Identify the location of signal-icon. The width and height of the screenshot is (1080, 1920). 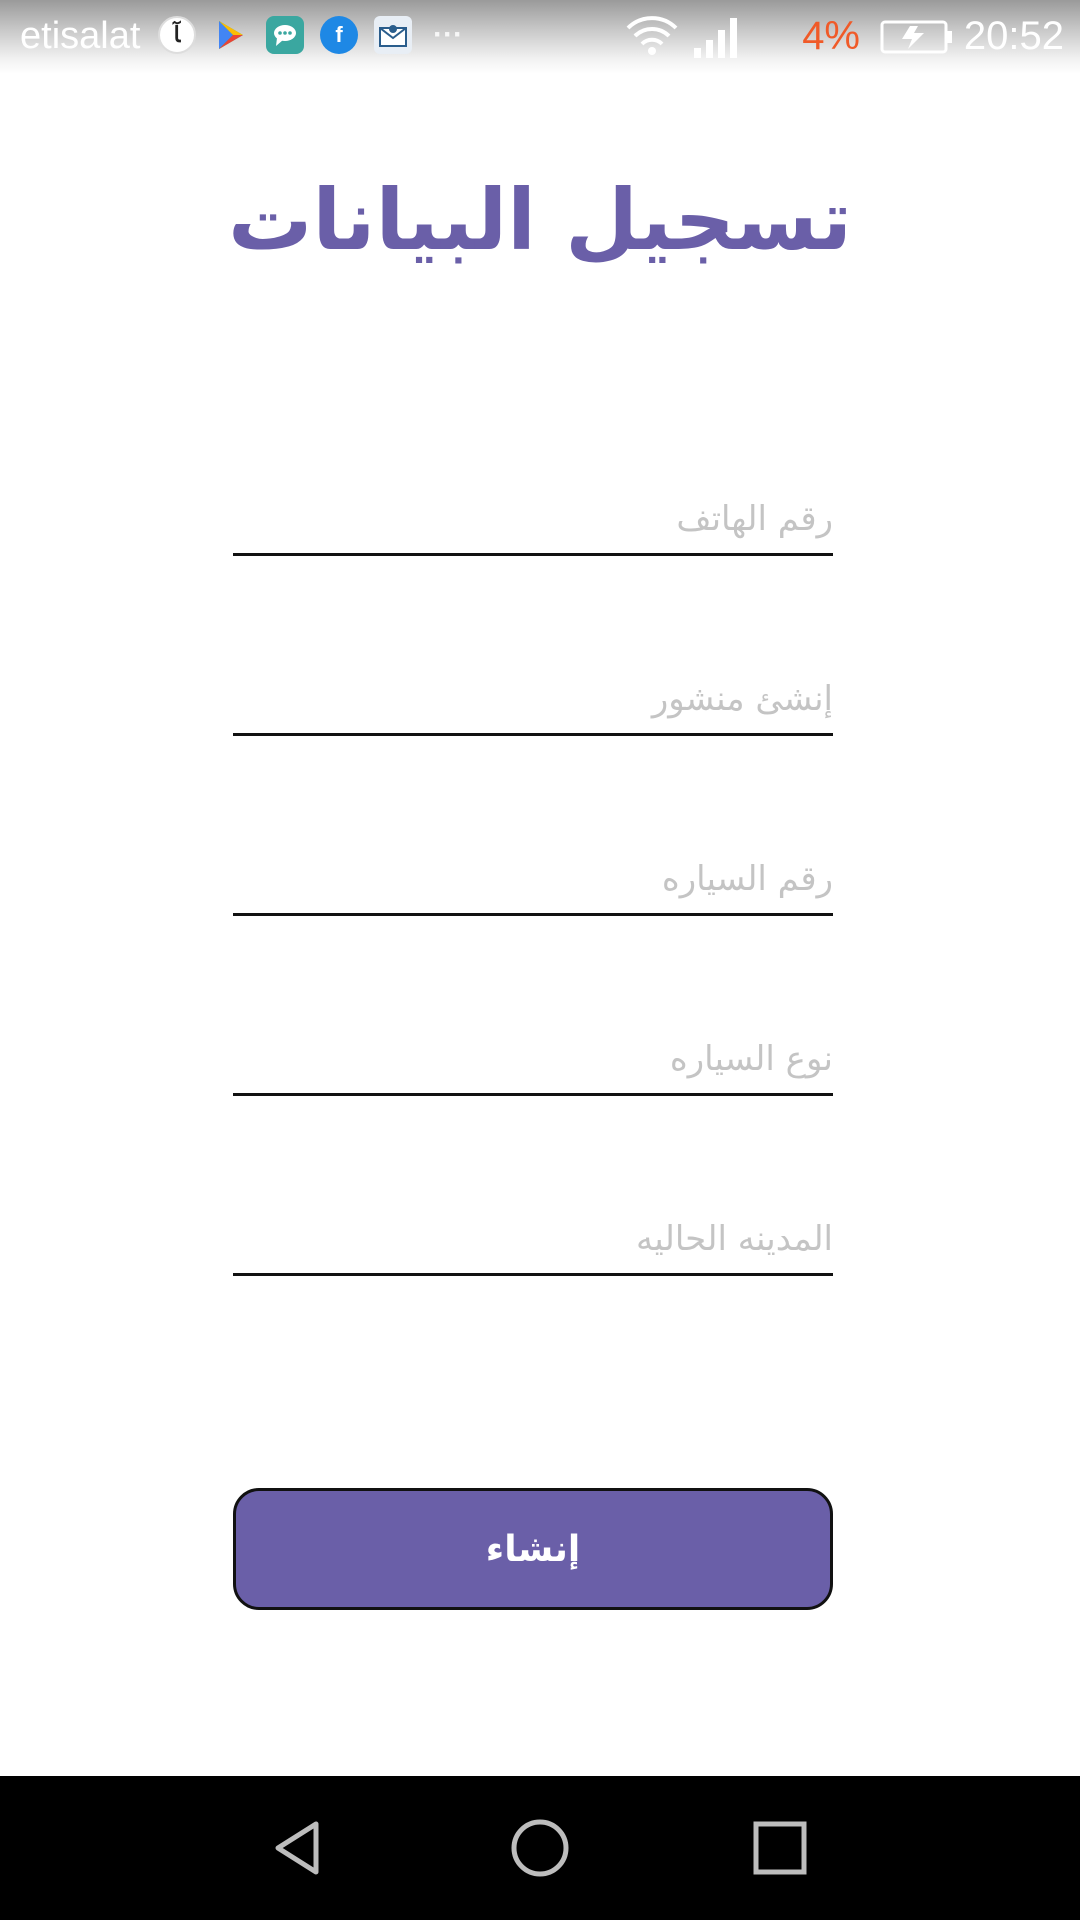
(715, 38).